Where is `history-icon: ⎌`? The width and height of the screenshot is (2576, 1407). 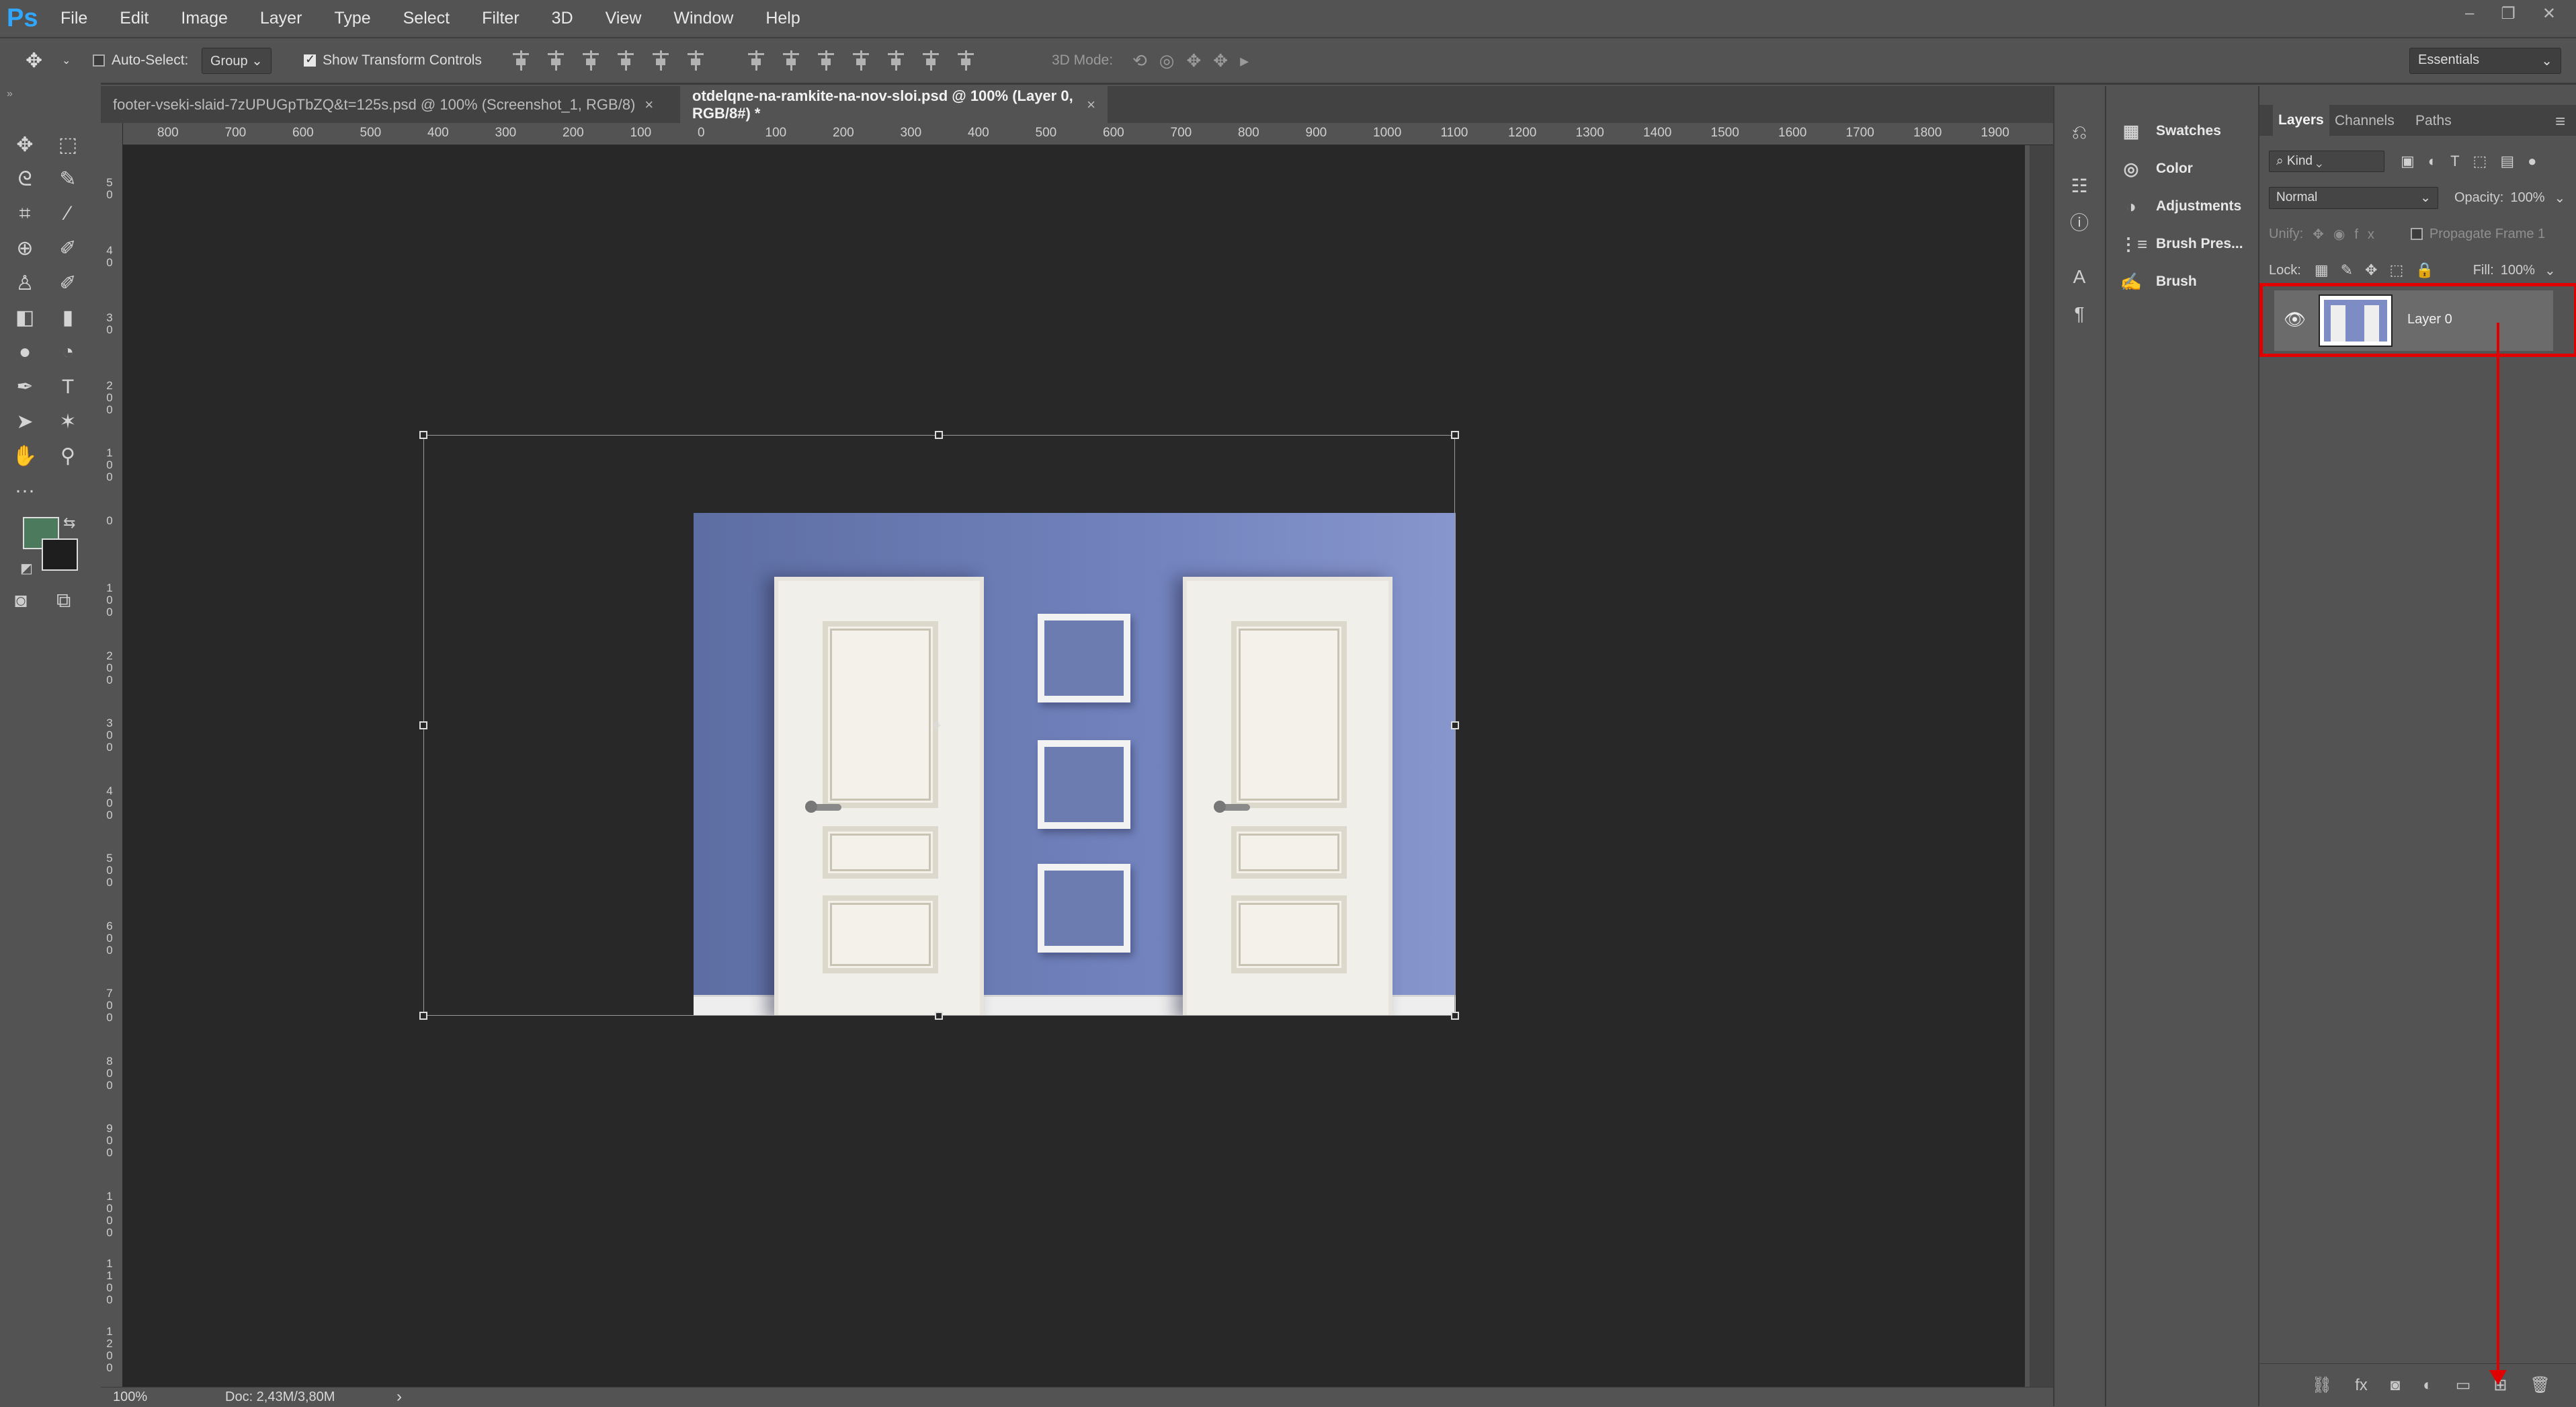 history-icon: ⎌ is located at coordinates (2079, 132).